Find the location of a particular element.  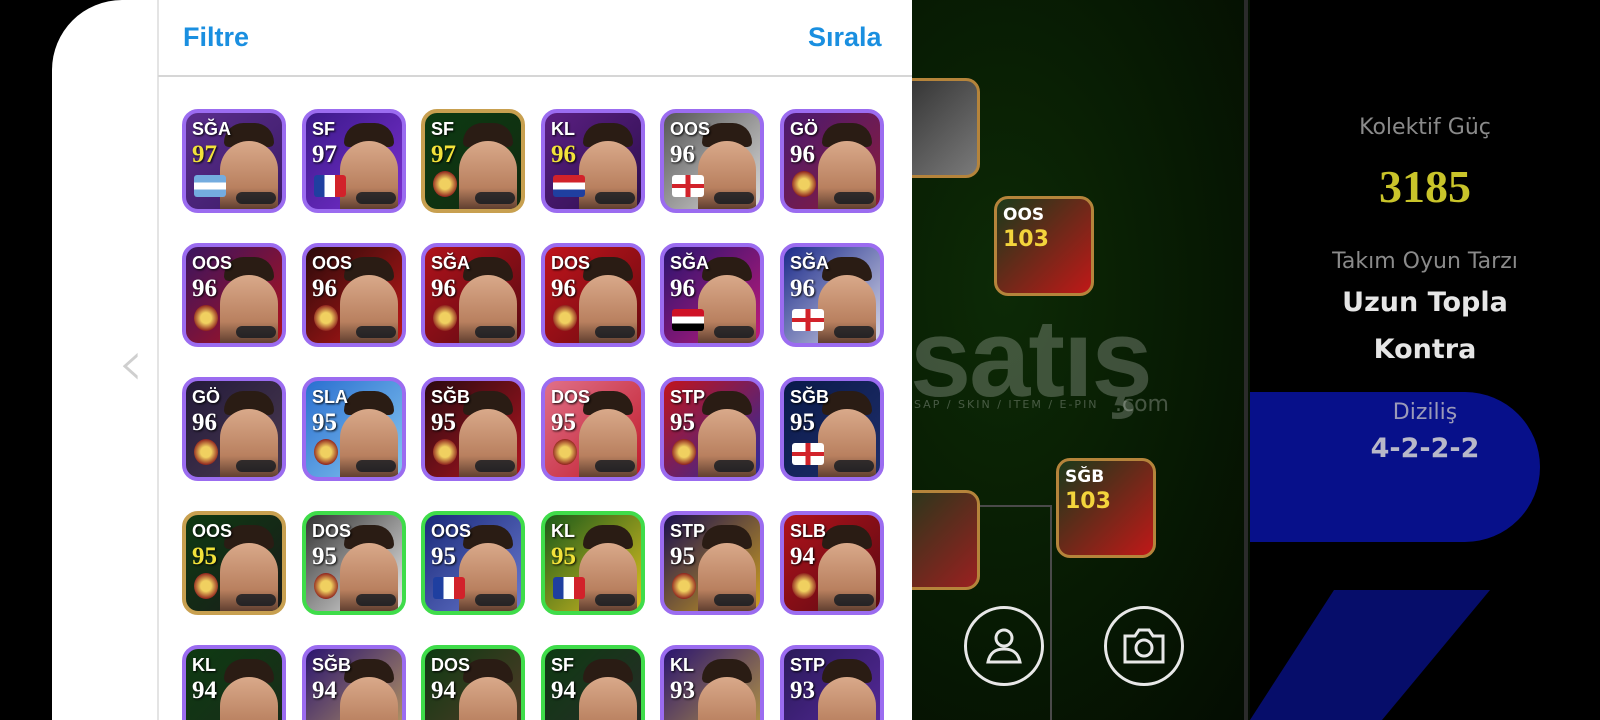

player-card: DOS 96 is located at coordinates (593, 295).